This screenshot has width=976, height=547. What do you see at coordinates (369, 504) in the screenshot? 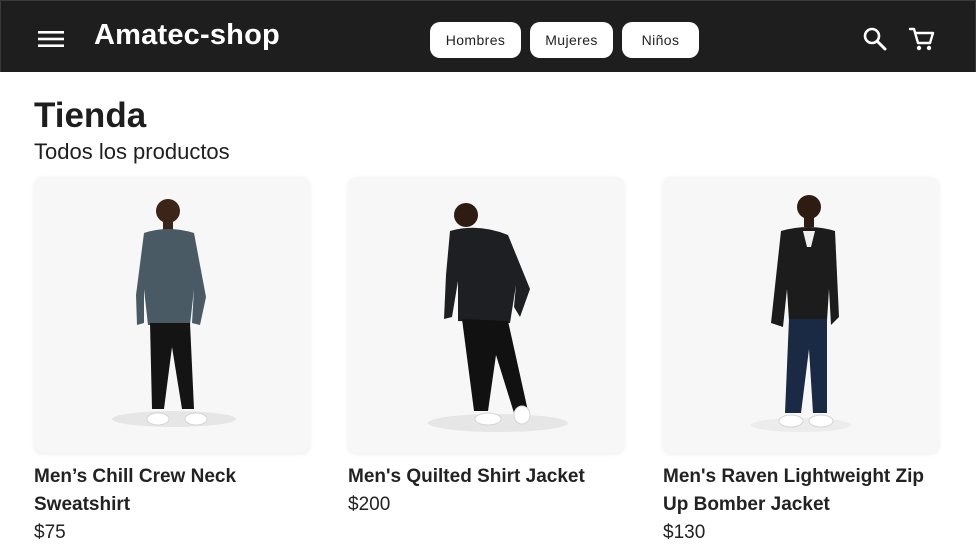
I see `product-price: $200` at bounding box center [369, 504].